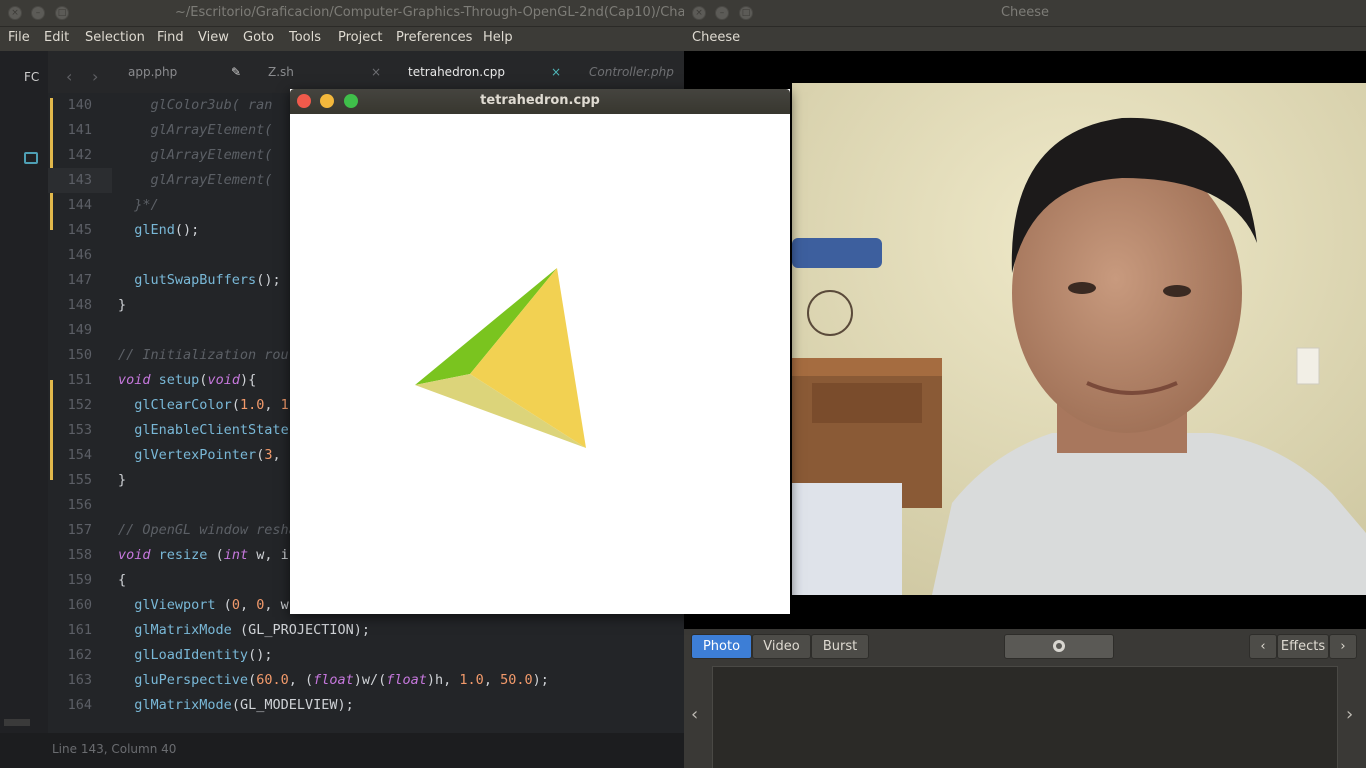 Image resolution: width=1366 pixels, height=768 pixels. Describe the element at coordinates (207, 555) in the screenshot. I see `line-code: void resize (int w, in` at that location.